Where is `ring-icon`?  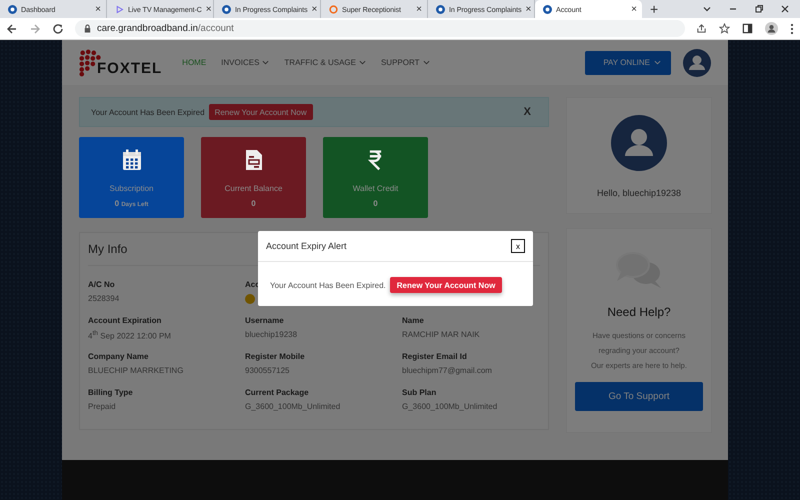
ring-icon is located at coordinates (333, 9).